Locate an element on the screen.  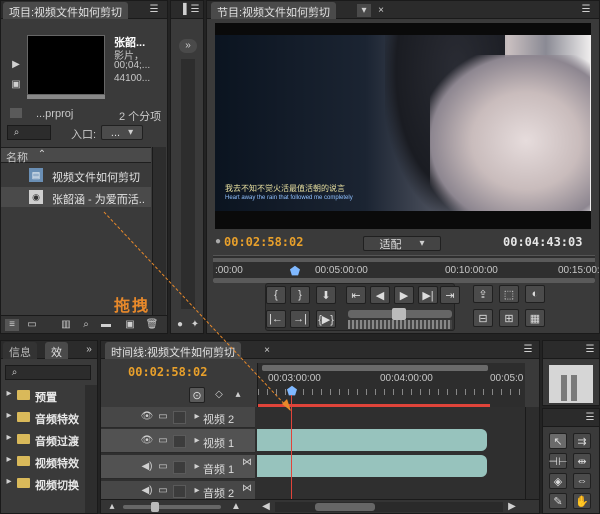
track-header-video-1: 👁 ▭ ▸ 视频 1 is located at coordinates (178, 441).